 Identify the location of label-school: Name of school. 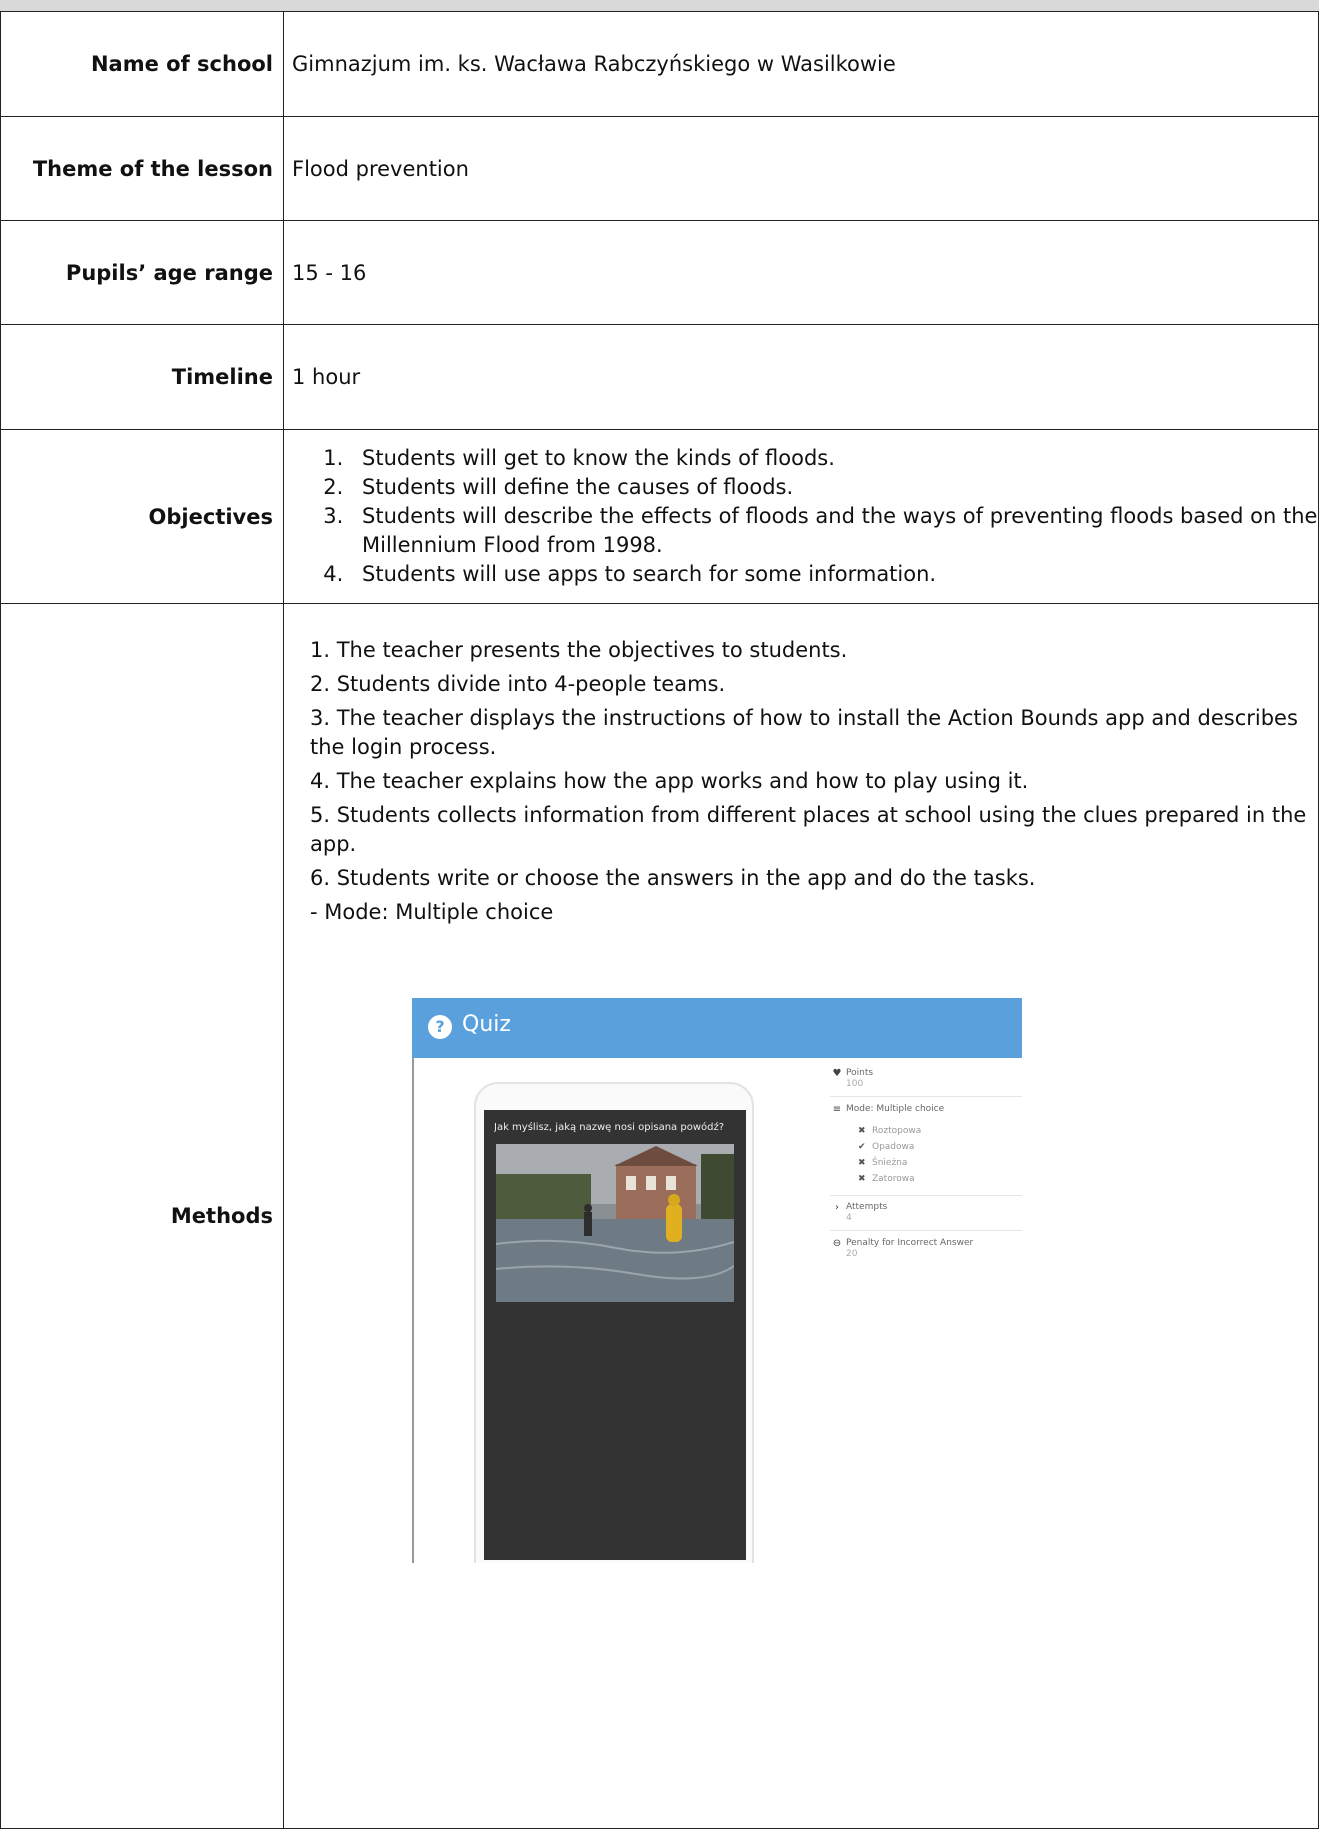
(142, 64).